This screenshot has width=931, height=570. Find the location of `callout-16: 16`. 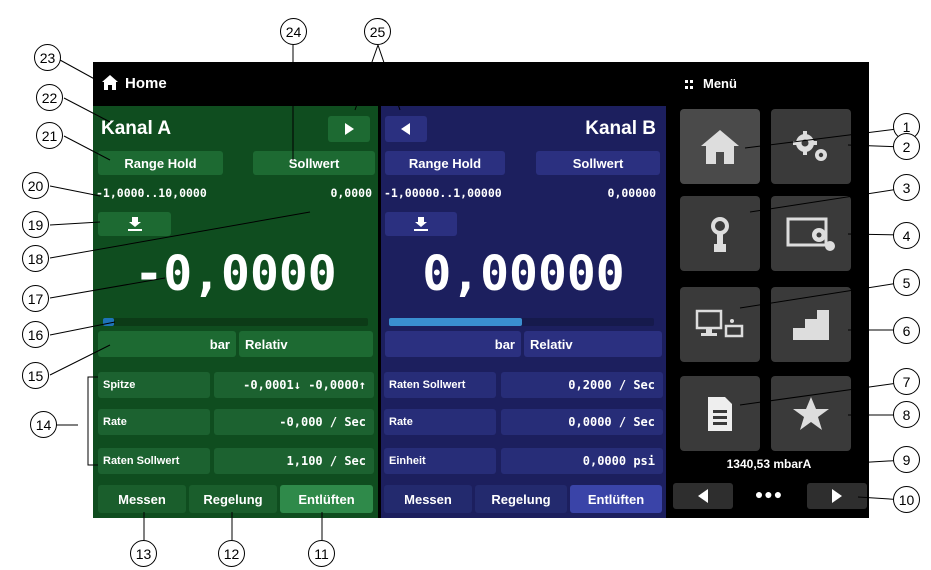

callout-16: 16 is located at coordinates (35, 334).